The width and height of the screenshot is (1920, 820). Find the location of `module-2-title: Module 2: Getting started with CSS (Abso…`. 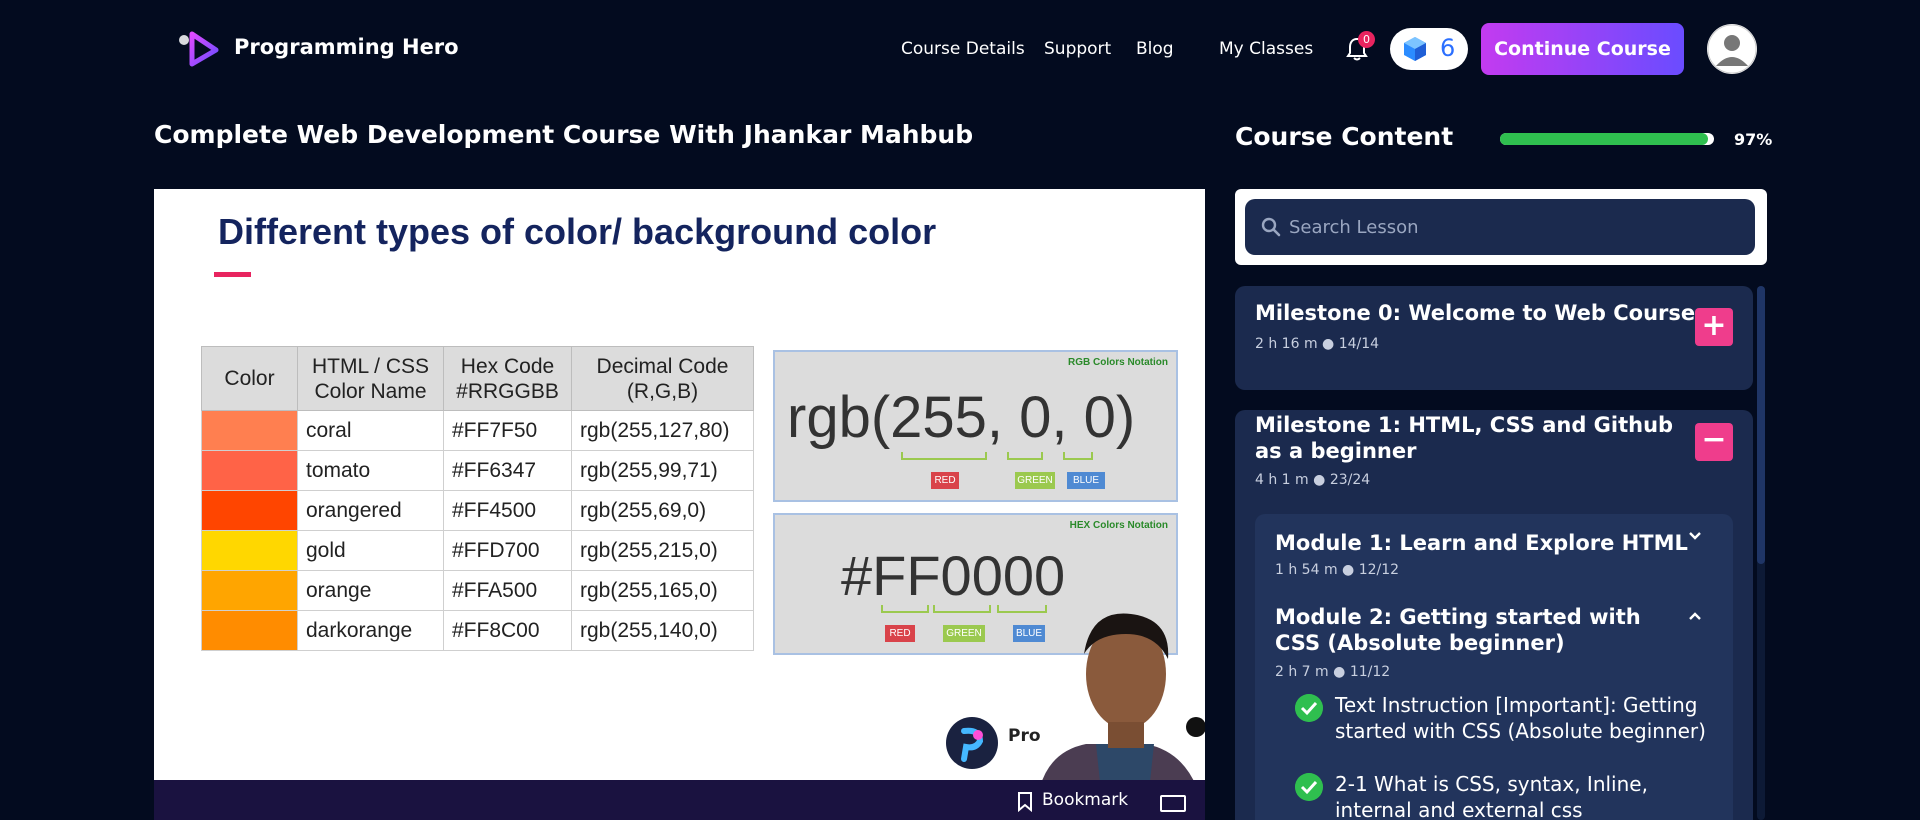

module-2-title: Module 2: Getting started with CSS (Abso… is located at coordinates (1475, 630).